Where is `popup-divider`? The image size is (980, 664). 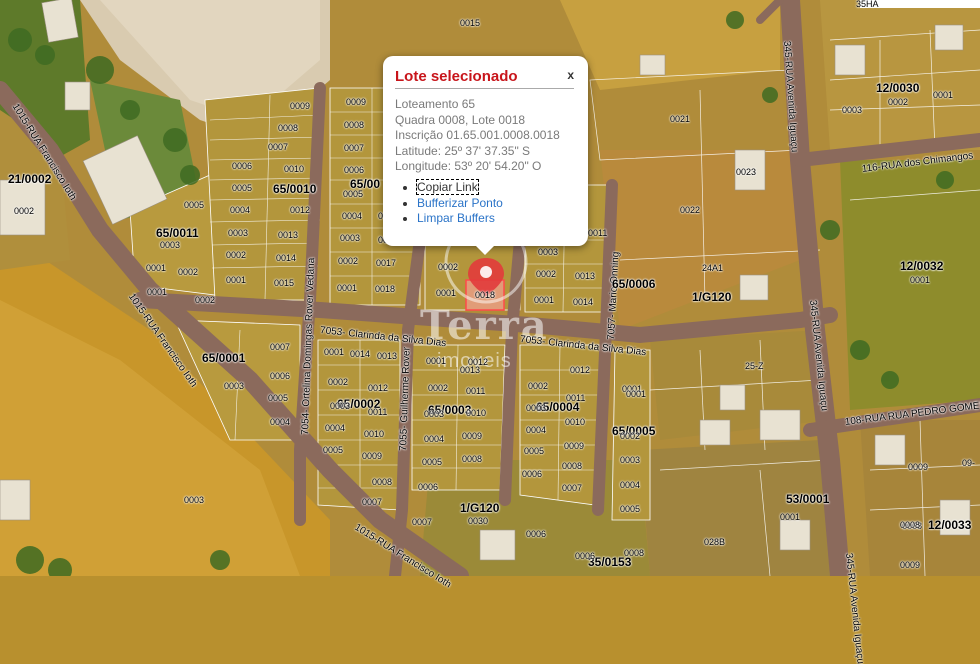 popup-divider is located at coordinates (484, 88).